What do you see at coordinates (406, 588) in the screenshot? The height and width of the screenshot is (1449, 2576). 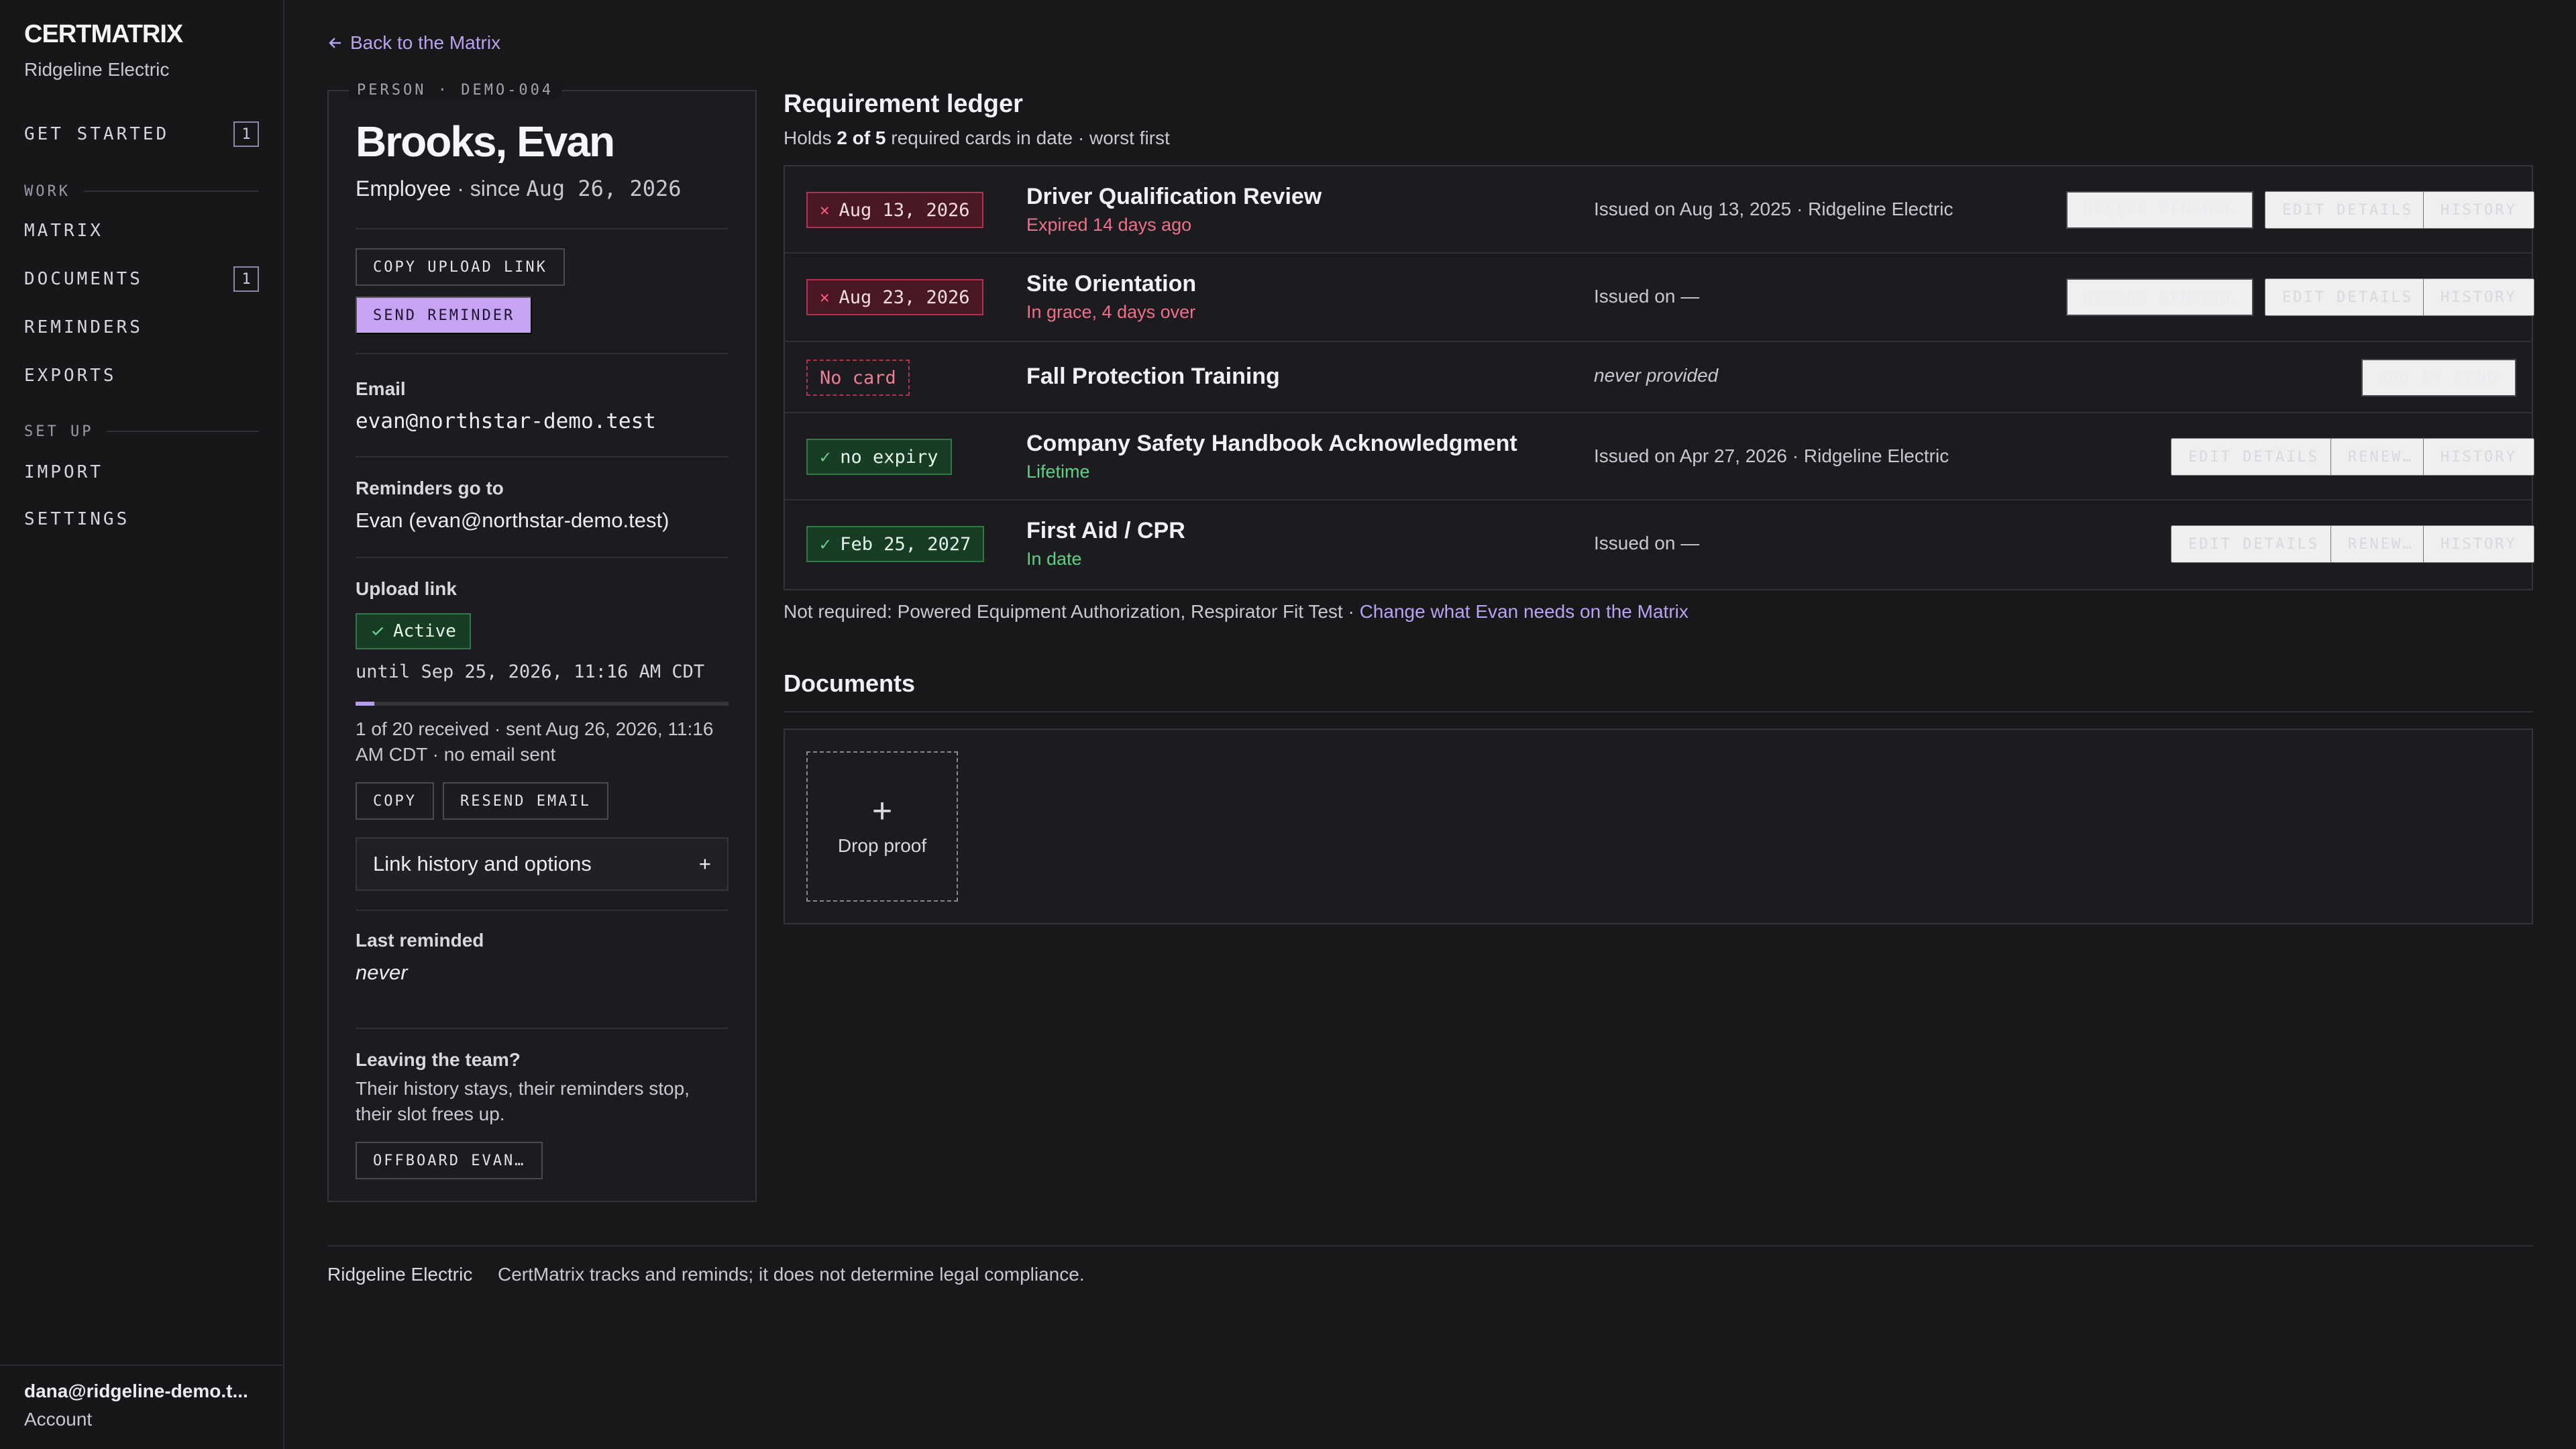 I see `upload-link-label: Upload link` at bounding box center [406, 588].